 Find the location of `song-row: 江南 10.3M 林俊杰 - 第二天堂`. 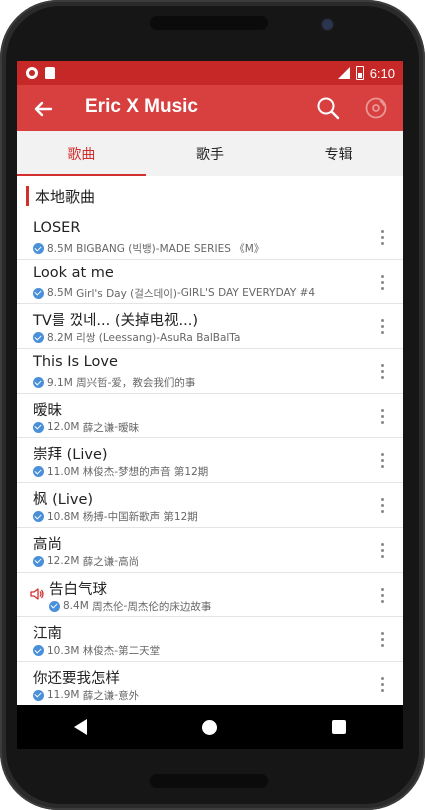

song-row: 江南 10.3M 林俊杰 - 第二天堂 is located at coordinates (210, 639).